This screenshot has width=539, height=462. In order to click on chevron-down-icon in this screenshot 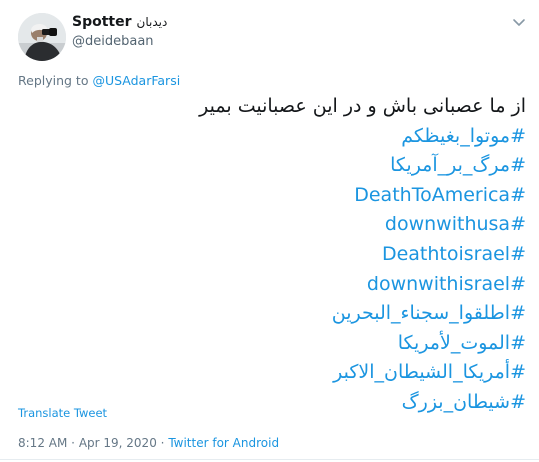, I will do `click(519, 22)`.